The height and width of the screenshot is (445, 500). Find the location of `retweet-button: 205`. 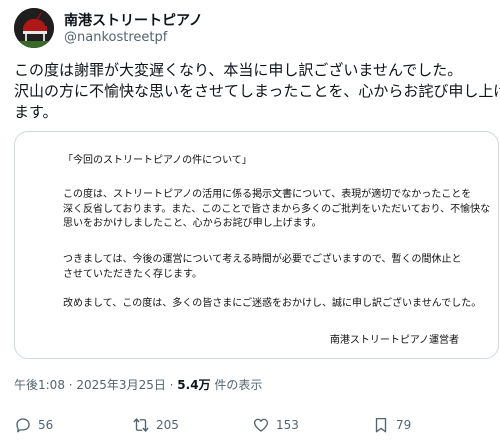

retweet-button: 205 is located at coordinates (155, 425).